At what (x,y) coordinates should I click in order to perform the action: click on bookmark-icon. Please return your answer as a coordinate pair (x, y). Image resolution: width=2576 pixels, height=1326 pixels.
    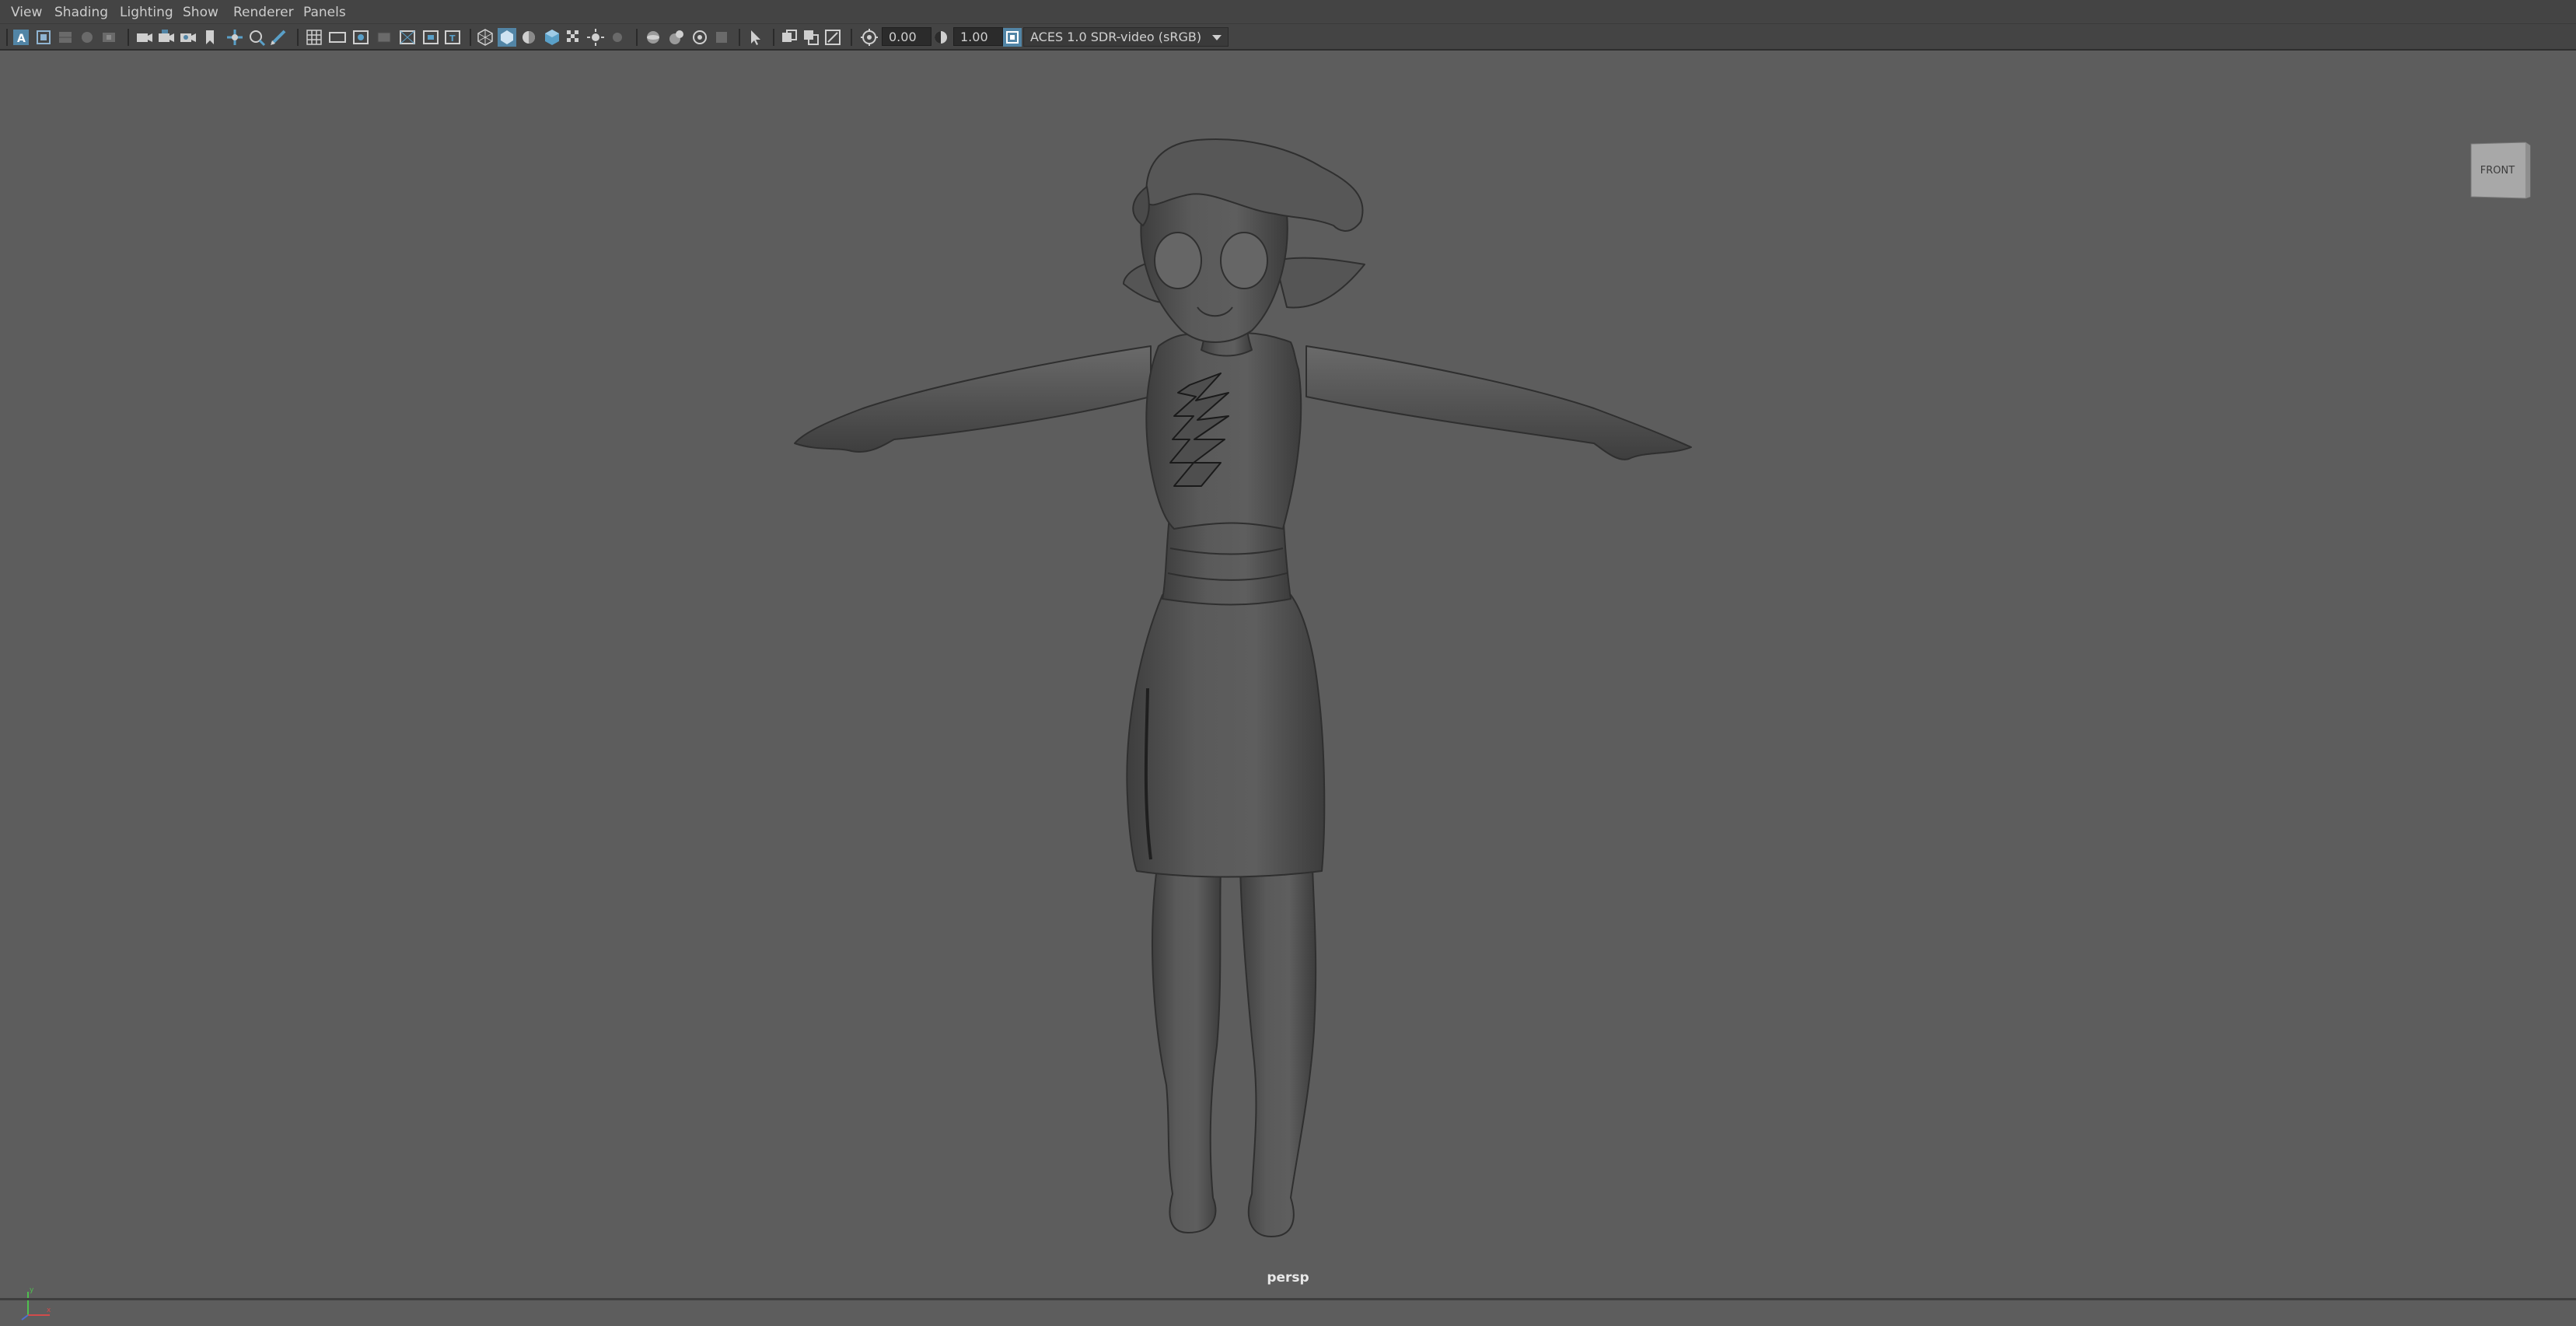
    Looking at the image, I should click on (210, 37).